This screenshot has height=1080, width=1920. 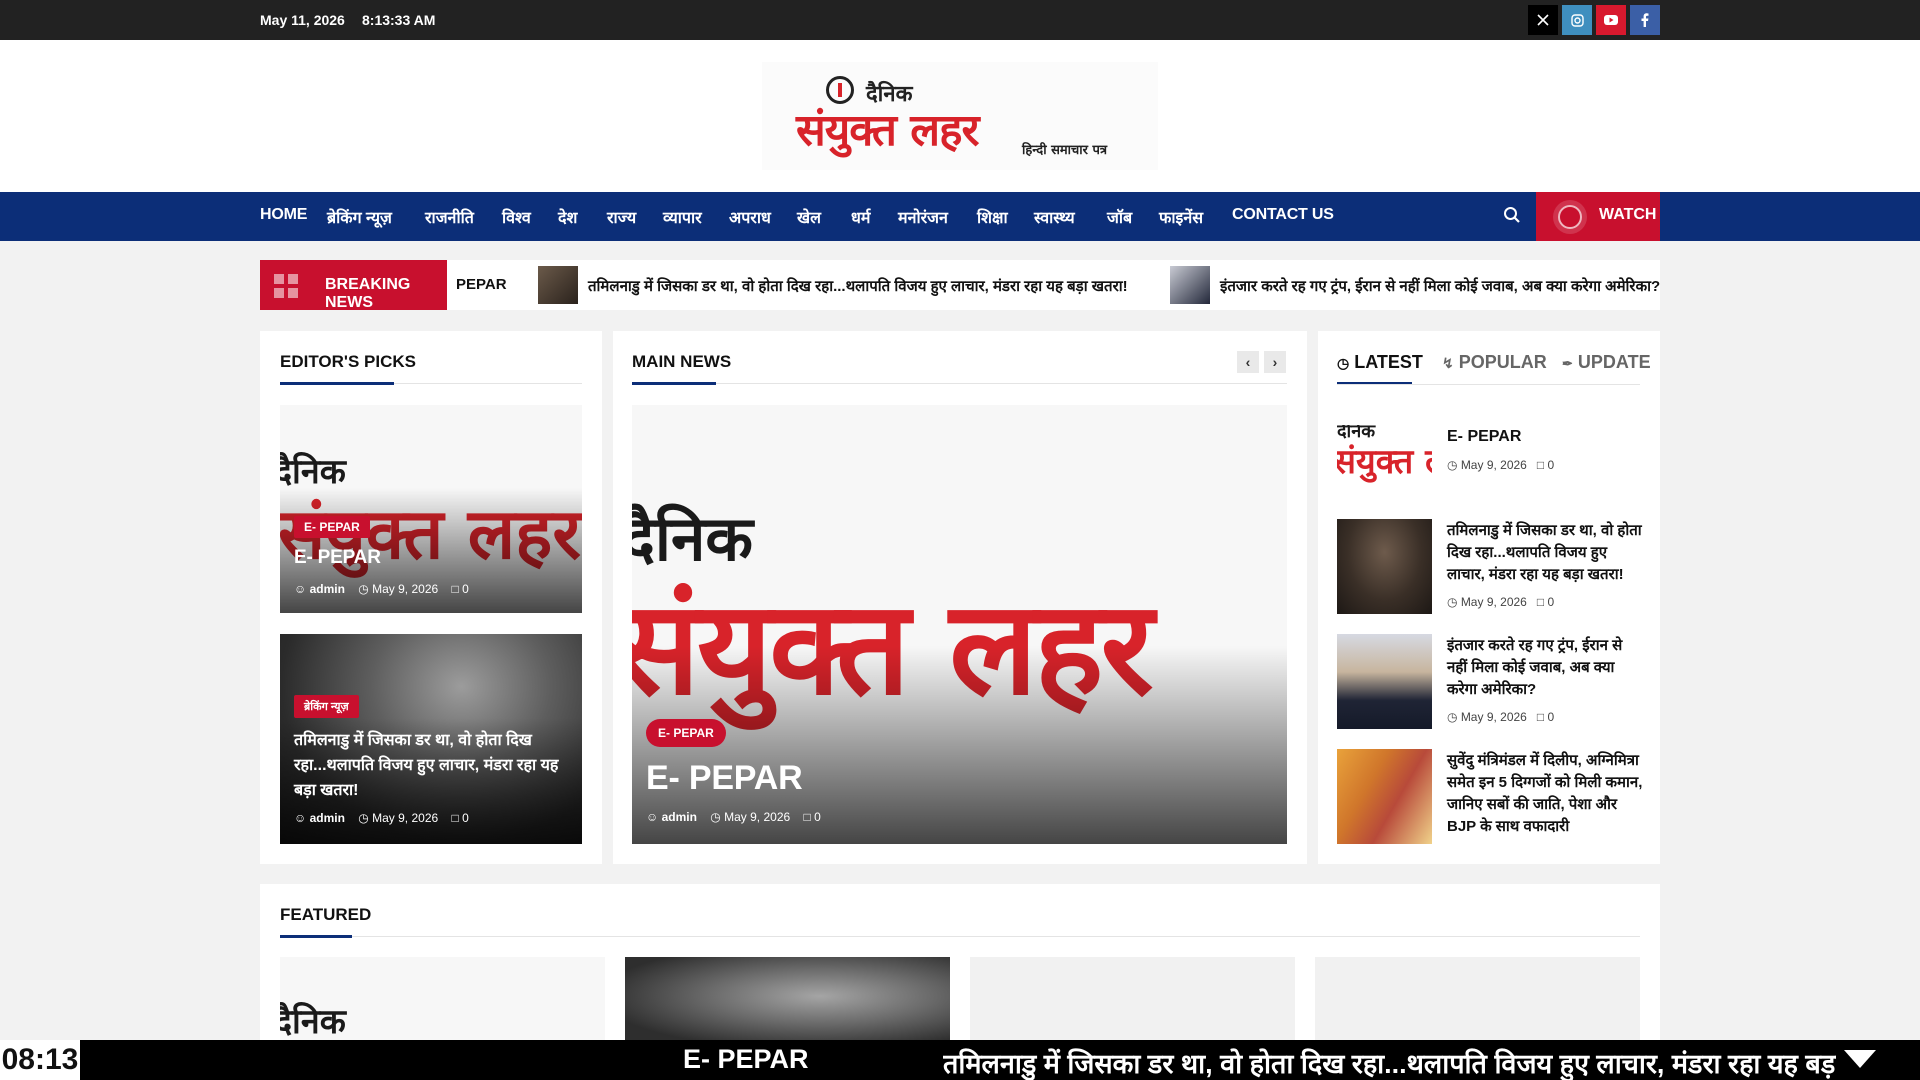 I want to click on nav-item-jobs: जॉब, so click(x=1119, y=217).